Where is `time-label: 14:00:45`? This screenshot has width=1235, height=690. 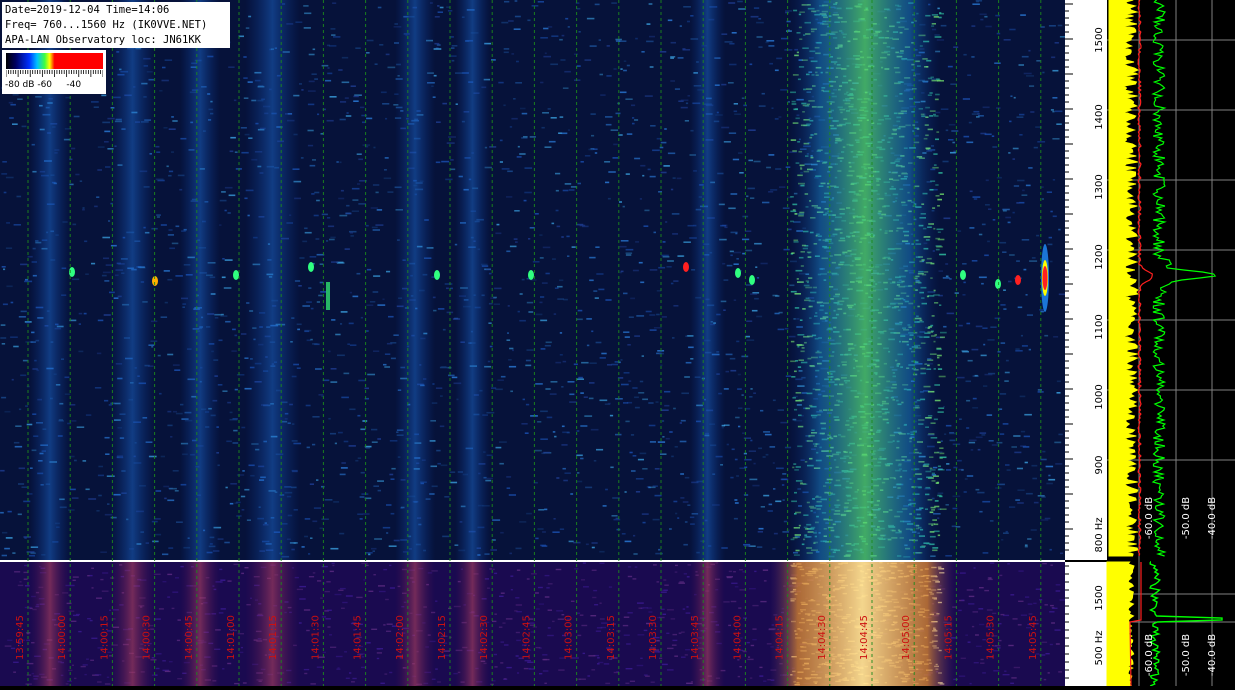
time-label: 14:00:45 is located at coordinates (189, 637).